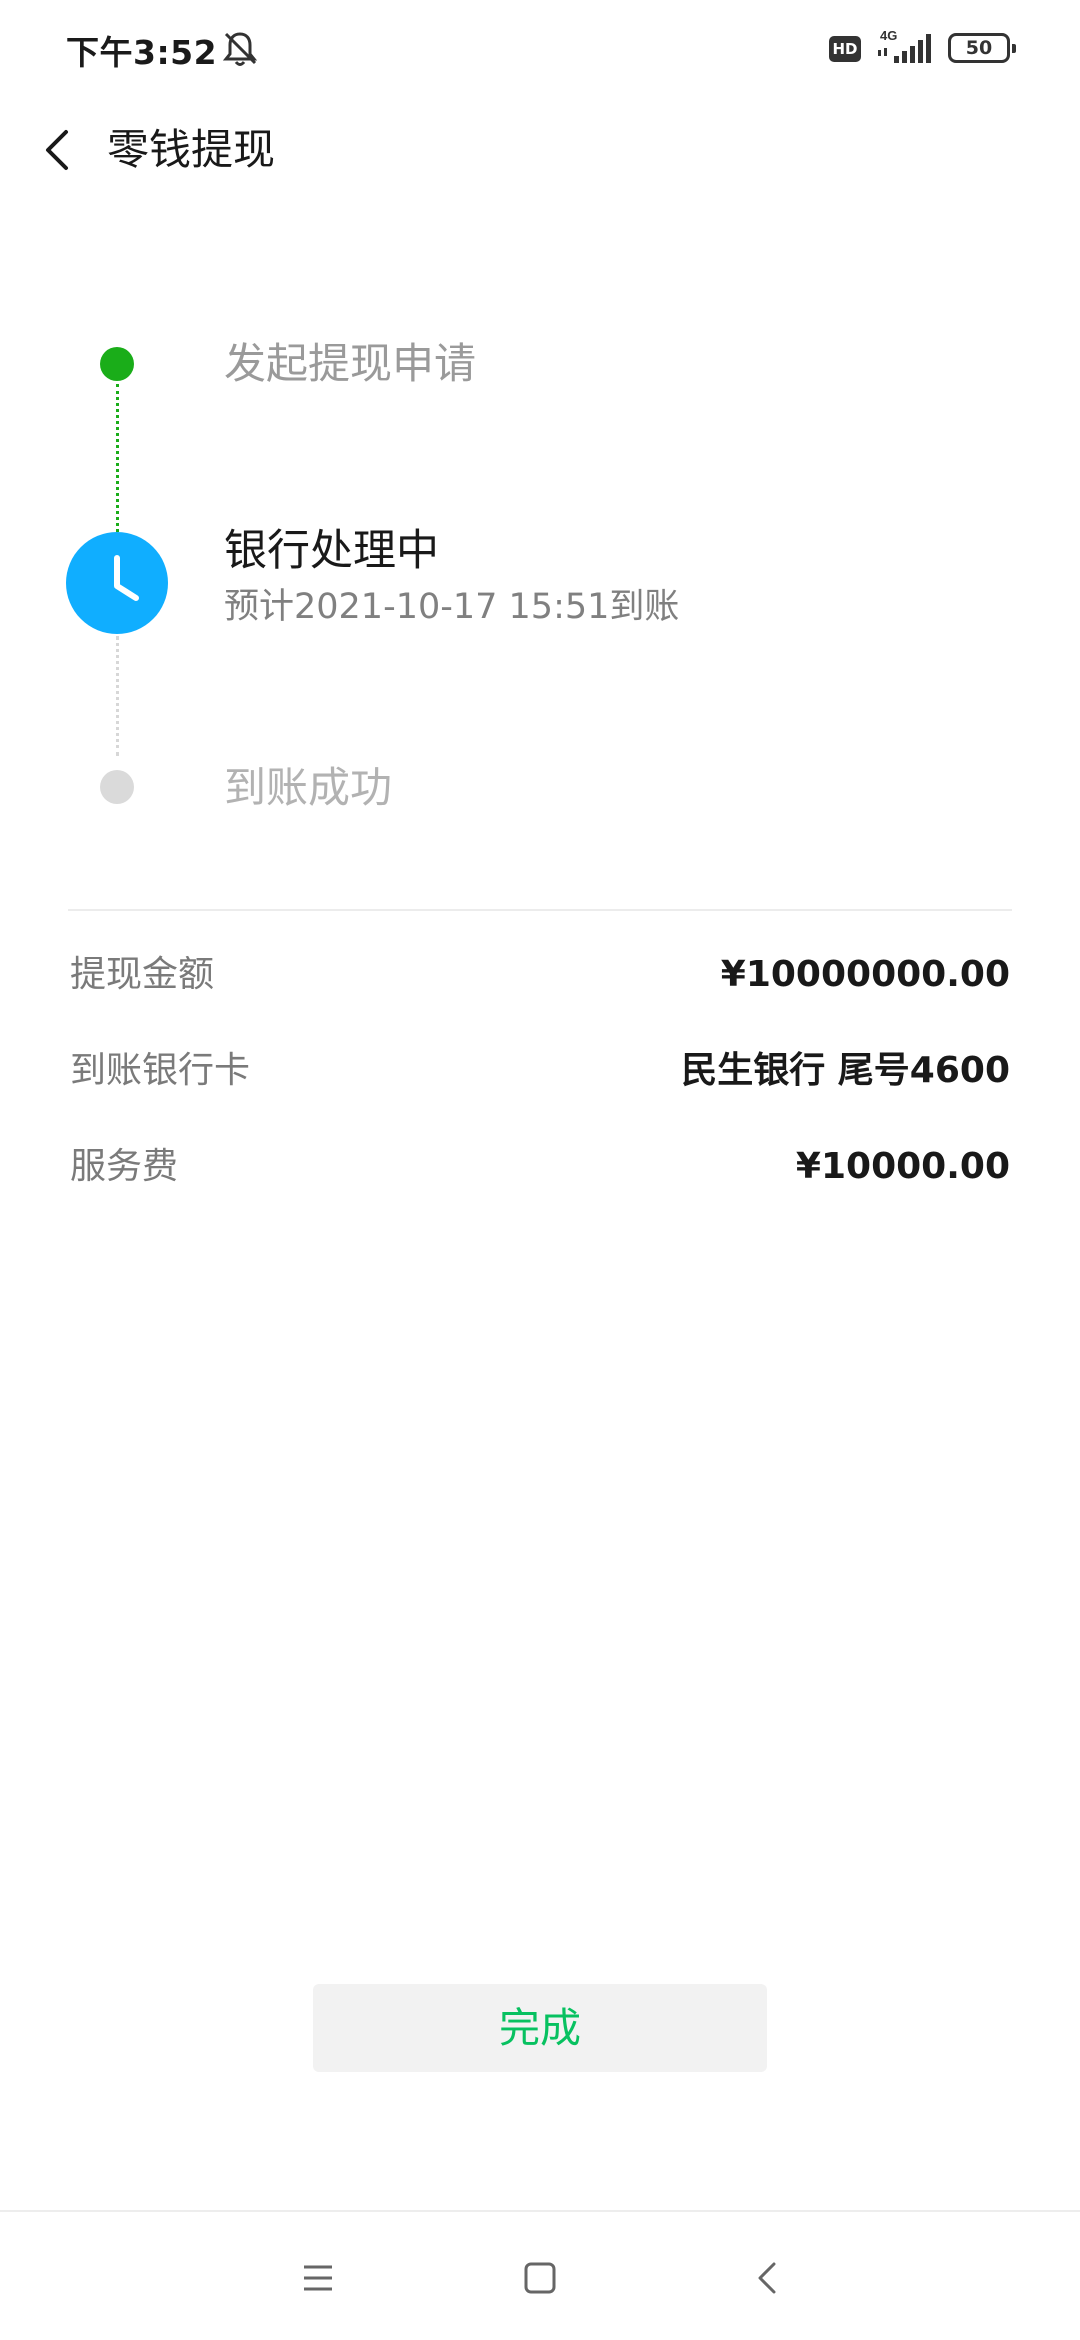 The width and height of the screenshot is (1080, 2340). What do you see at coordinates (540, 2028) in the screenshot?
I see `done-button: 完成` at bounding box center [540, 2028].